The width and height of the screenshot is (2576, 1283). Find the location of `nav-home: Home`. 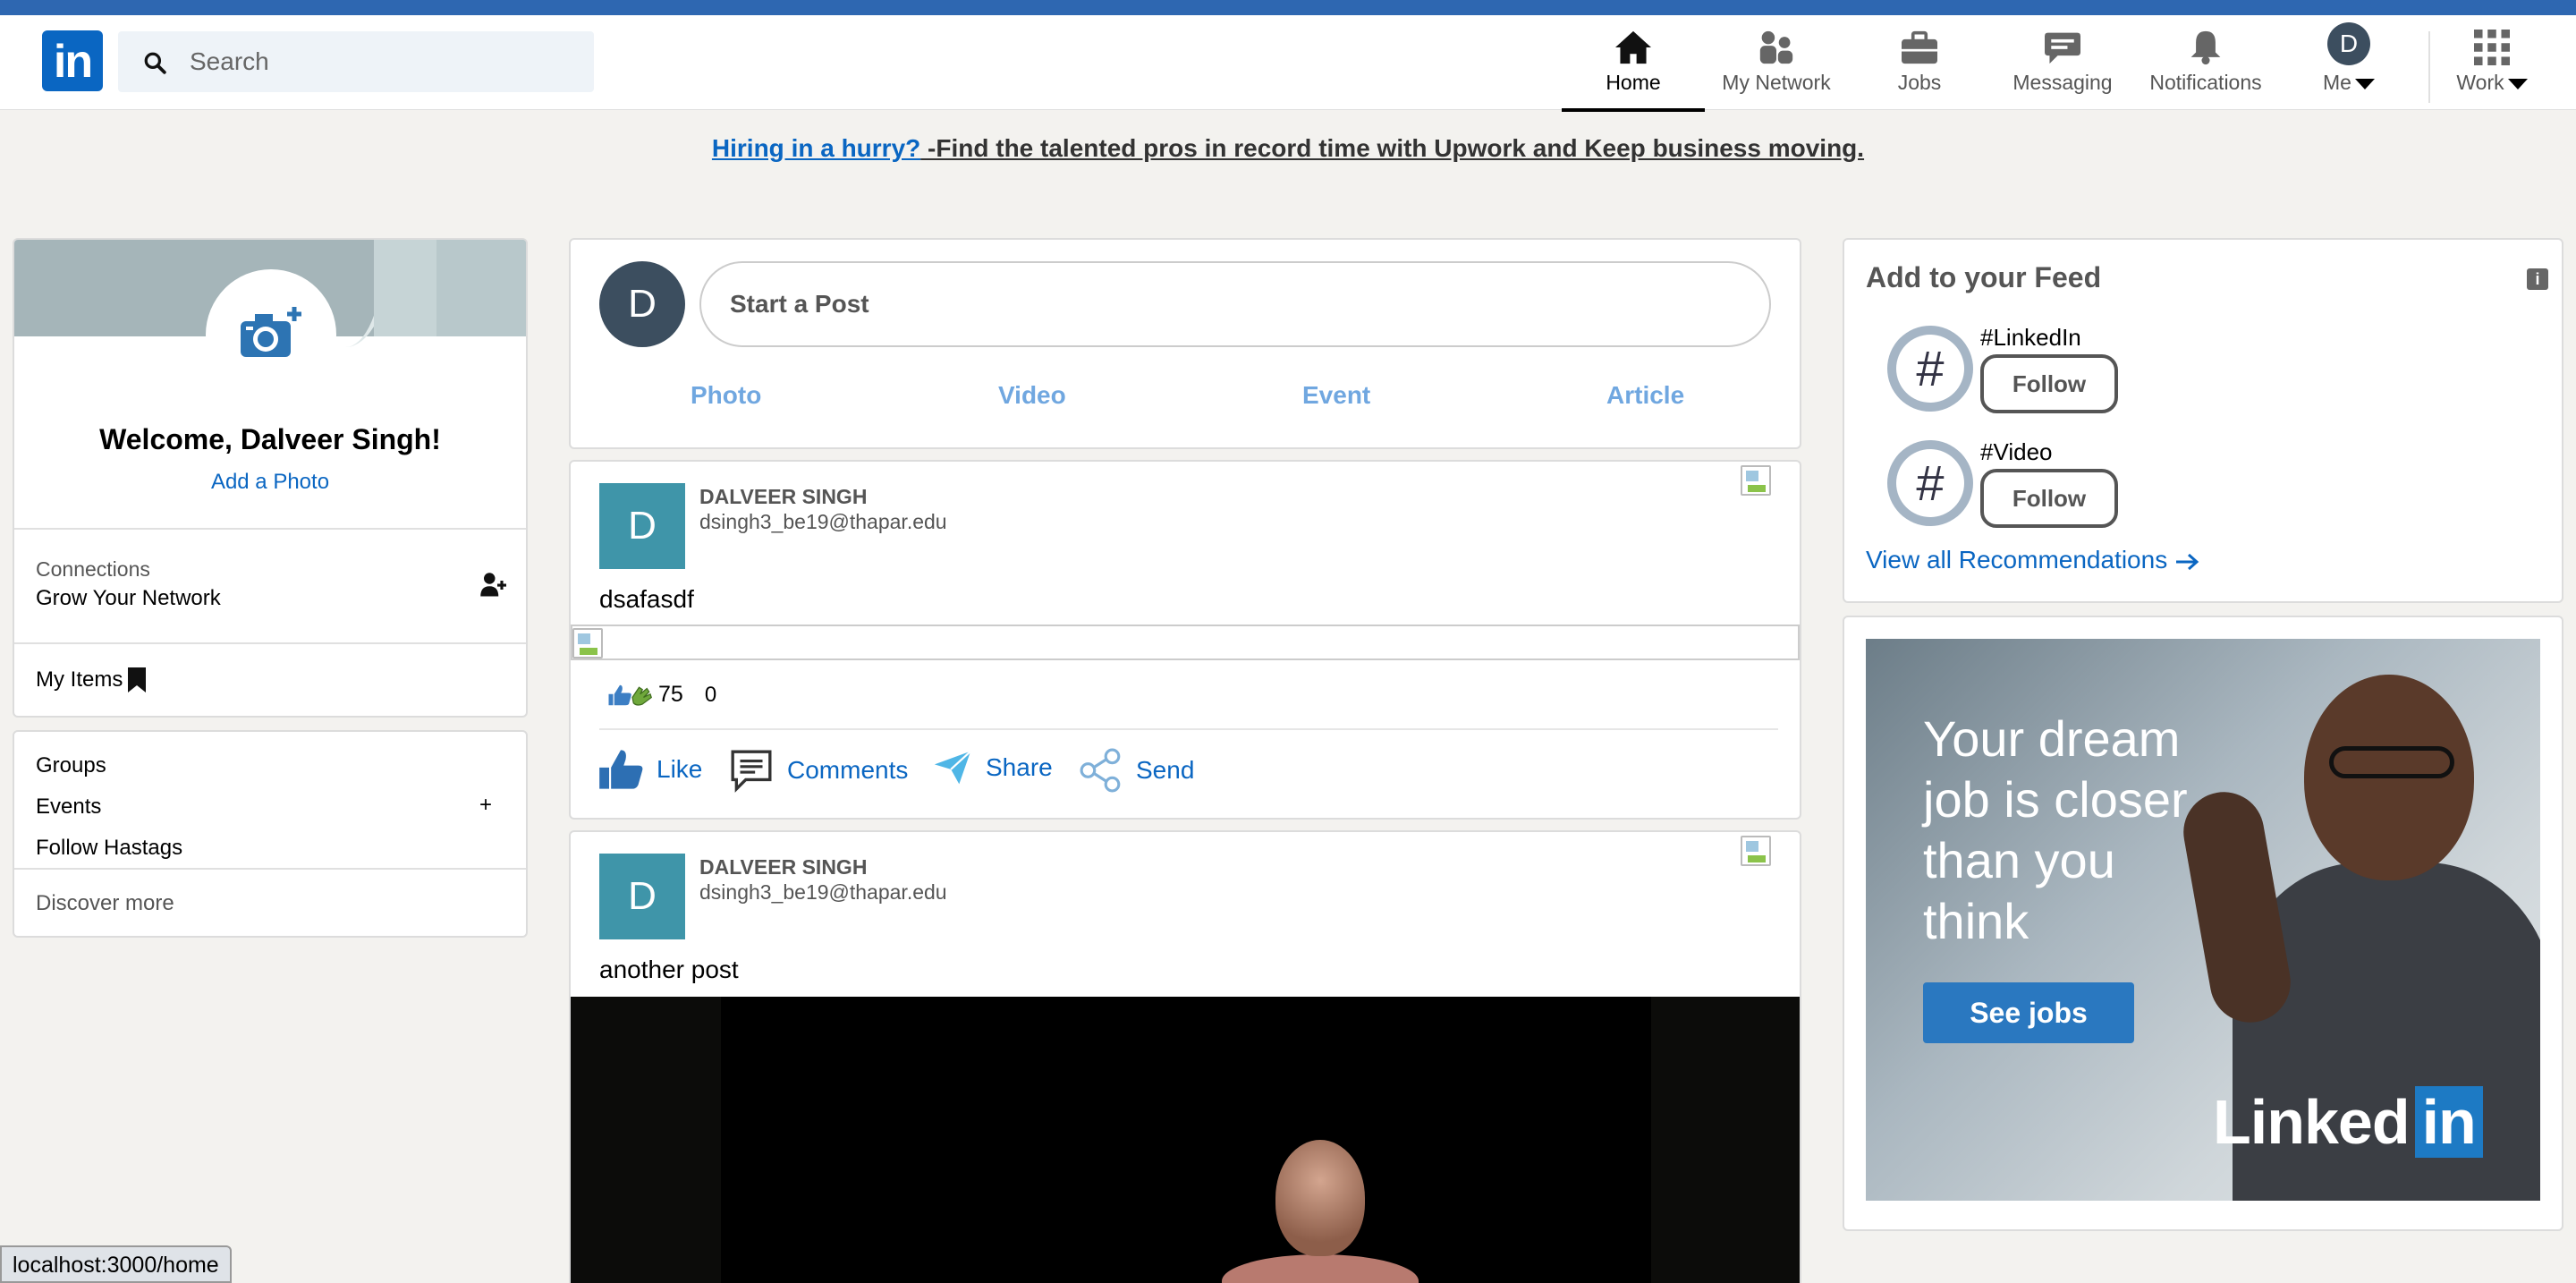

nav-home: Home is located at coordinates (1633, 68).